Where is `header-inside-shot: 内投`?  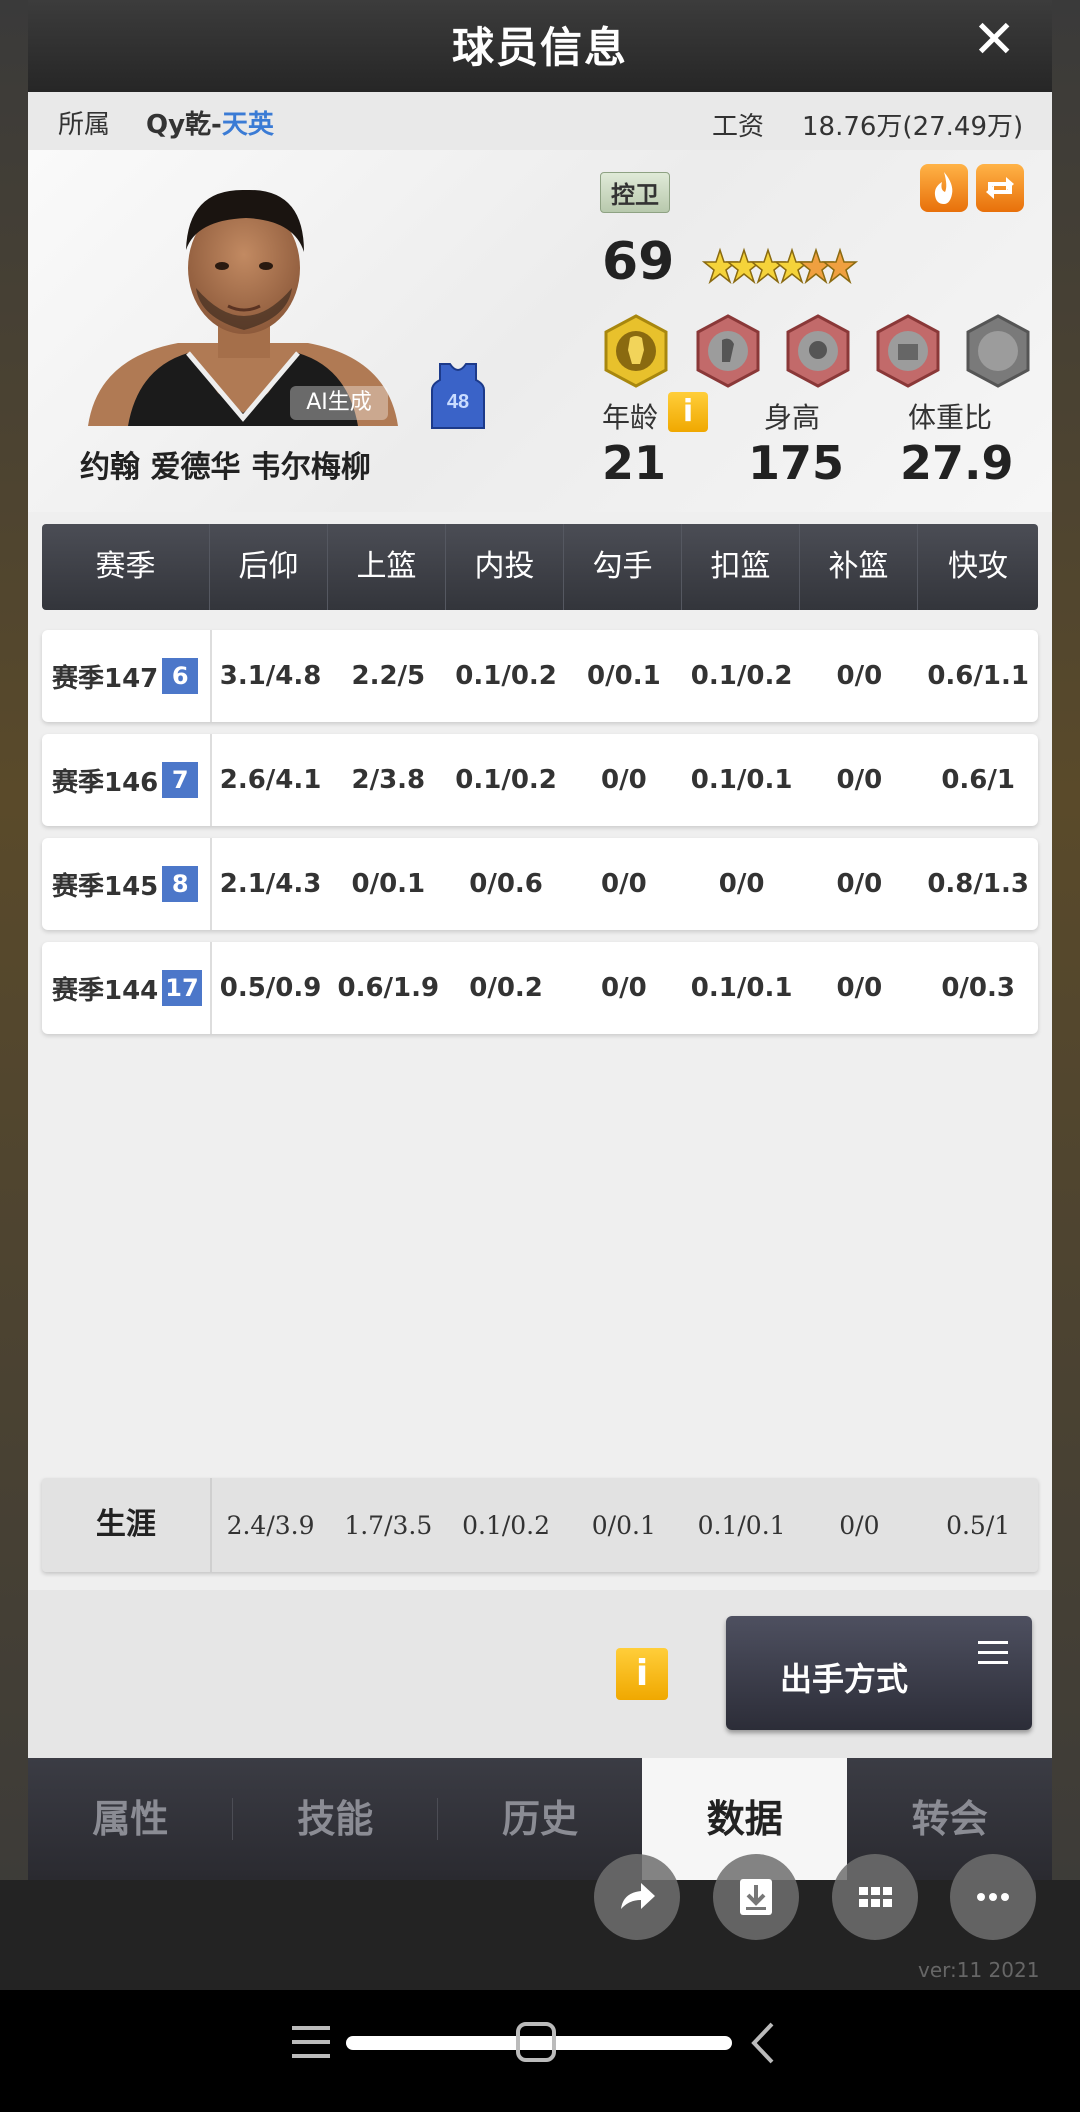
header-inside-shot: 内投 is located at coordinates (505, 567).